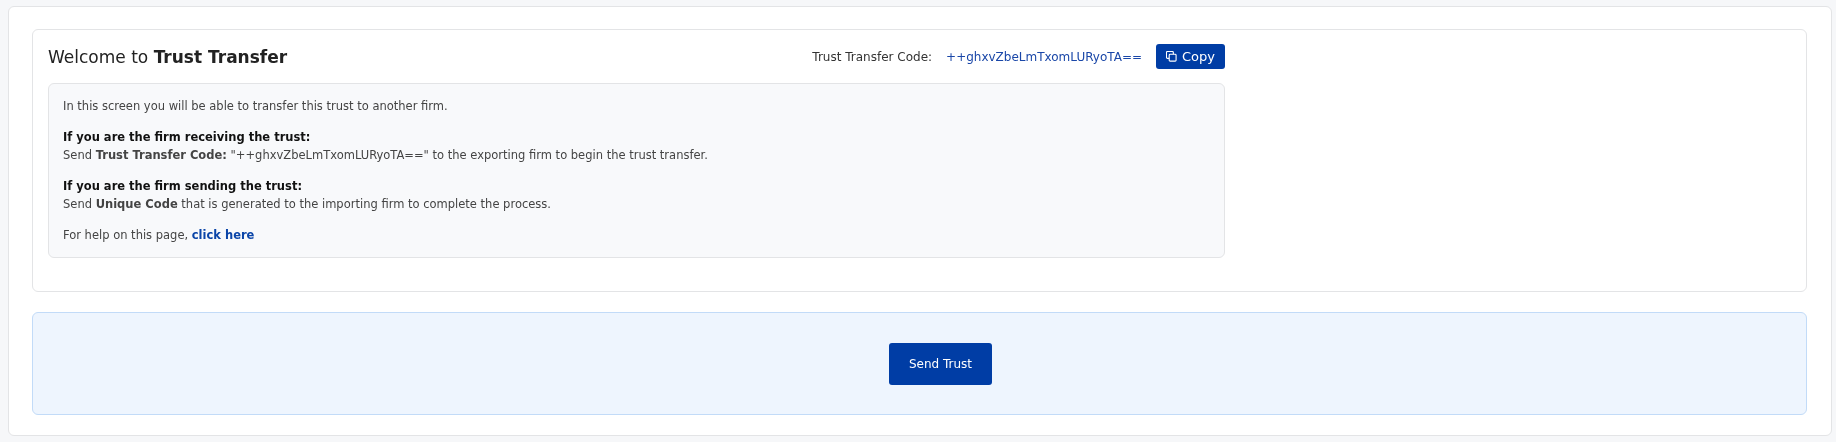 The height and width of the screenshot is (442, 1836). What do you see at coordinates (307, 204) in the screenshot?
I see `section-text: Send Unique Code that is generated to the importing firm to complete the process.` at bounding box center [307, 204].